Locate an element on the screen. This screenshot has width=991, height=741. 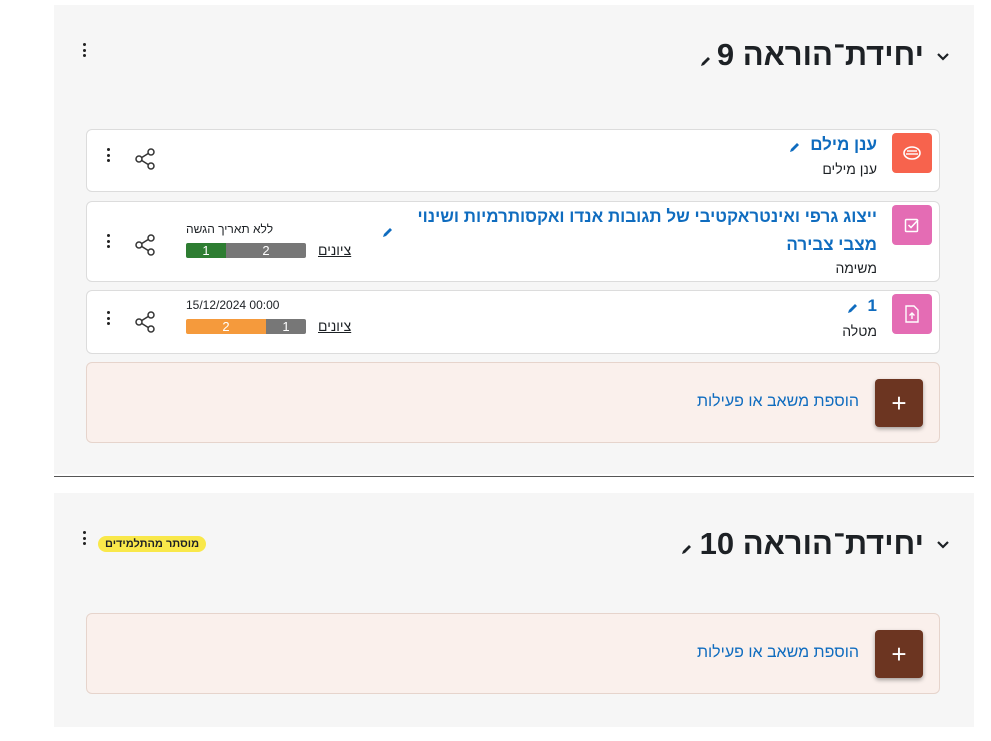
activity-type-assignment: משימה is located at coordinates (856, 268).